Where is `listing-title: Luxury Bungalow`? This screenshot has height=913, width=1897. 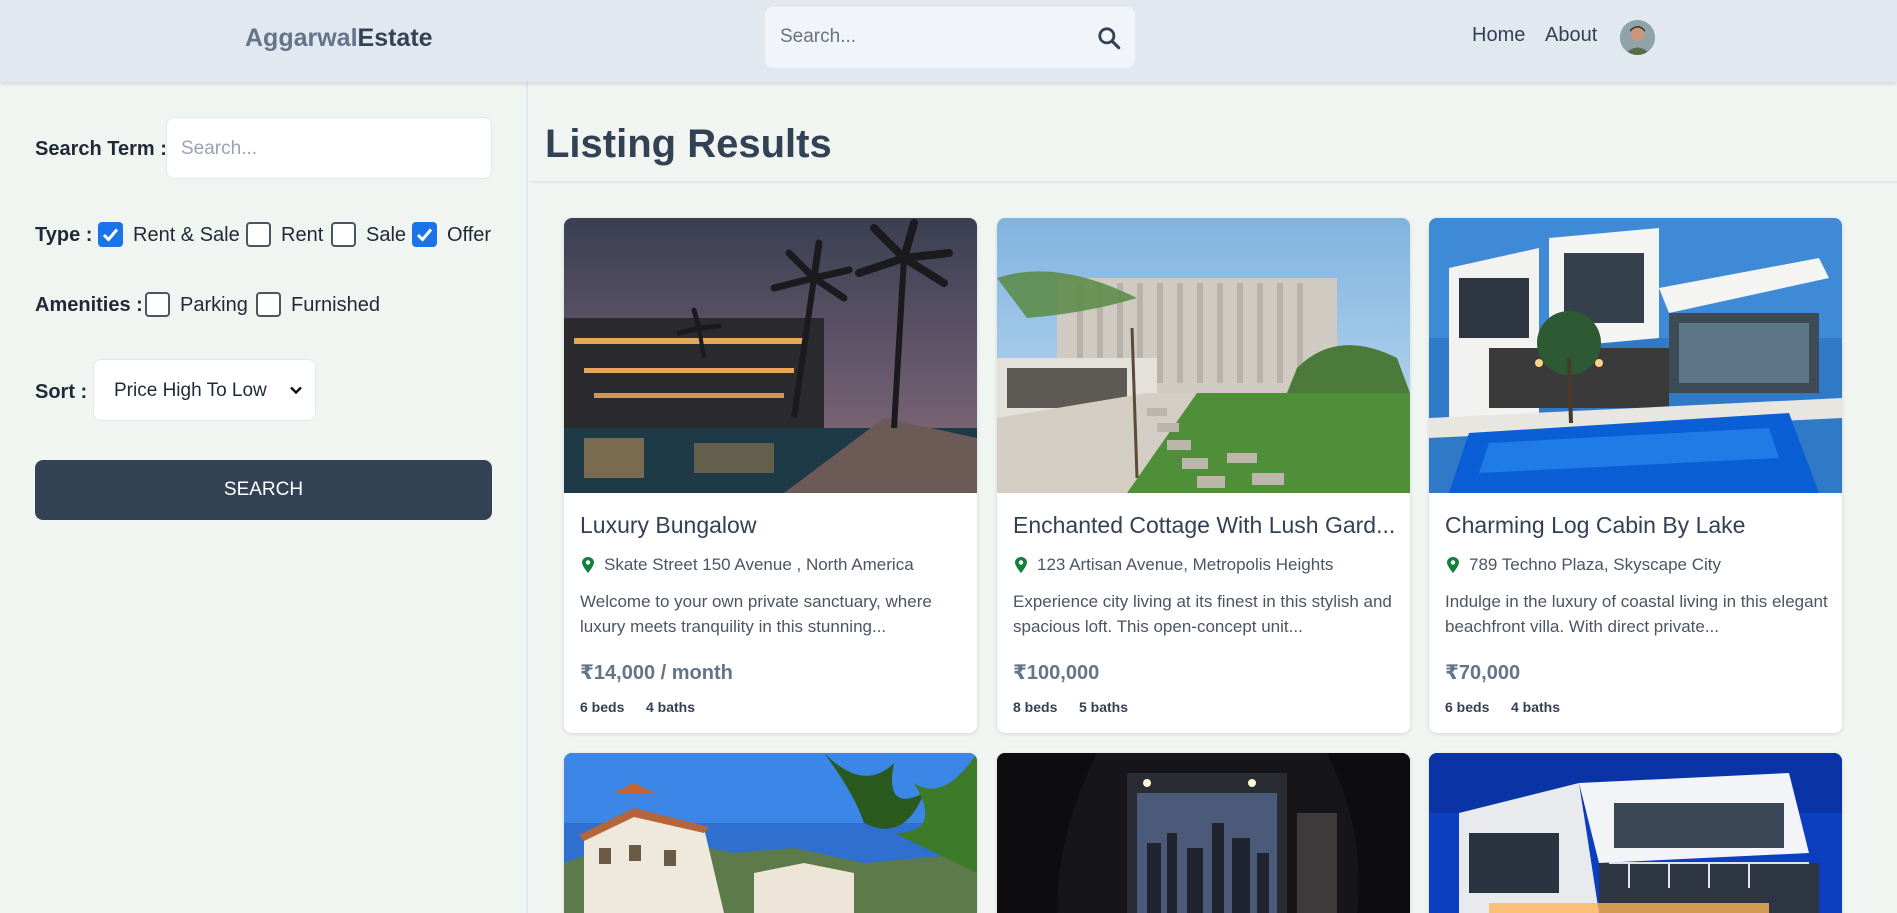 listing-title: Luxury Bungalow is located at coordinates (668, 525).